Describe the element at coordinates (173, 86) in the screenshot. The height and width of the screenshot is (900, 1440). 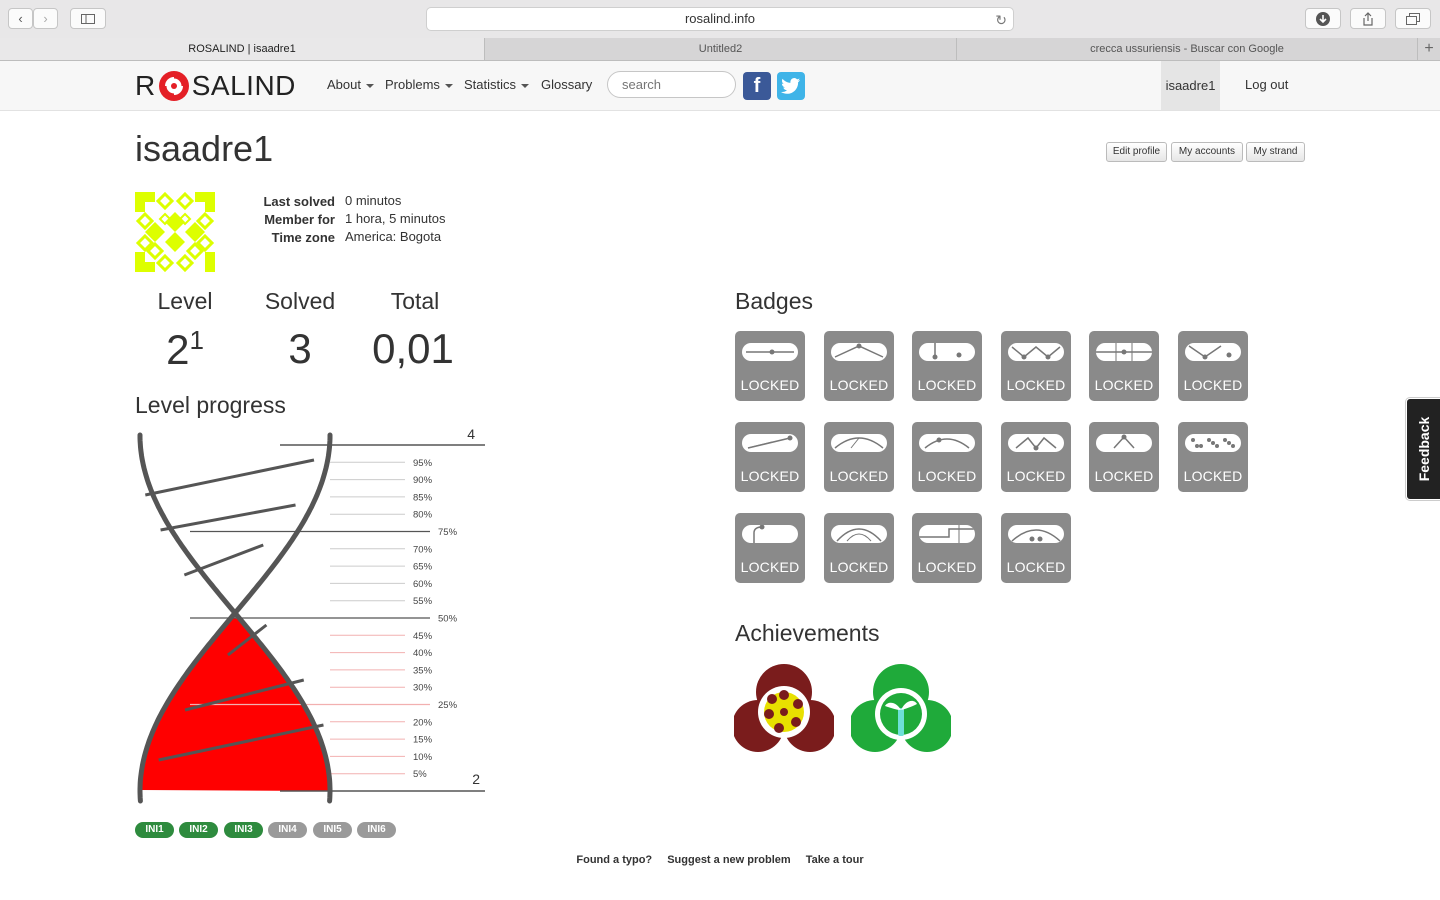
I see `rosalind-logo-icon` at that location.